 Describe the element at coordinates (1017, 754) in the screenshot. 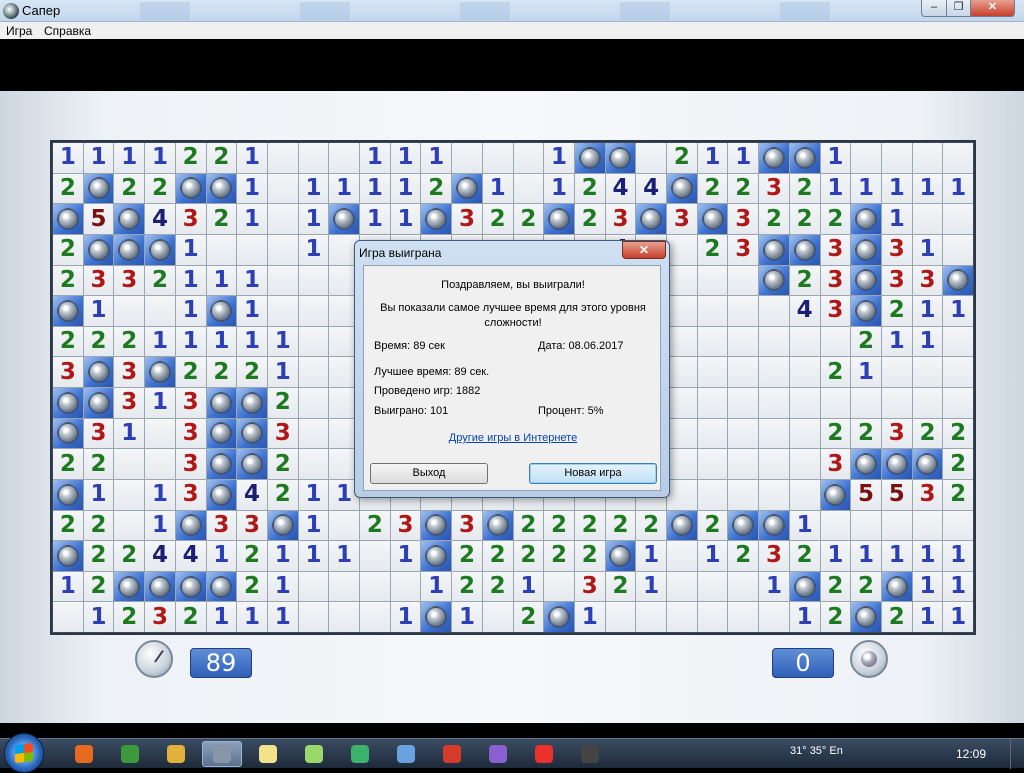

I see `show-desktop-button` at that location.